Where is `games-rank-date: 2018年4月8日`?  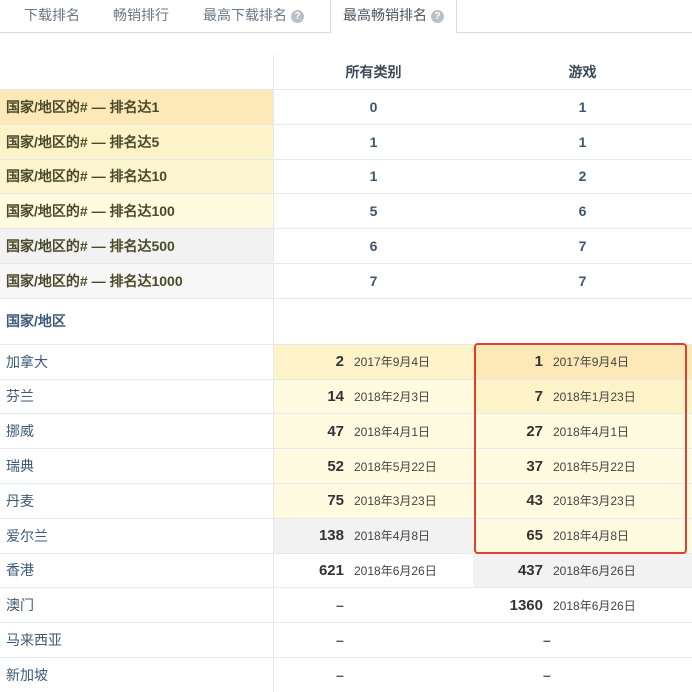
games-rank-date: 2018年4月8日 is located at coordinates (591, 536).